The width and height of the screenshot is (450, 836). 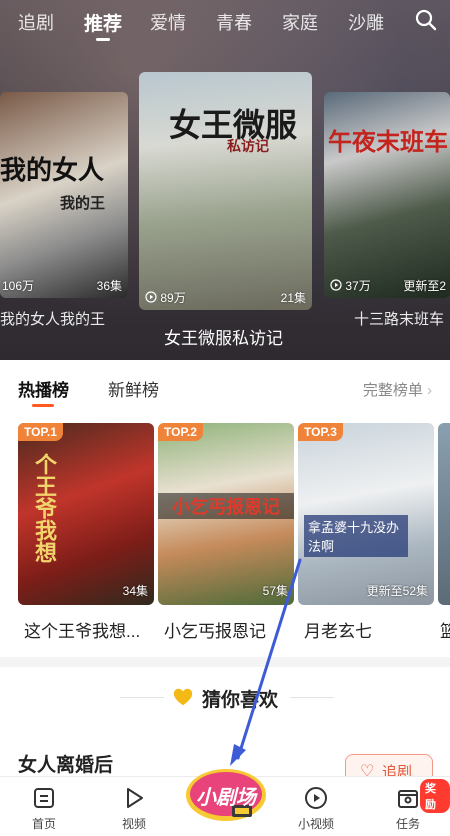 I want to click on guess-header: 猜你喜欢, so click(x=225, y=698).